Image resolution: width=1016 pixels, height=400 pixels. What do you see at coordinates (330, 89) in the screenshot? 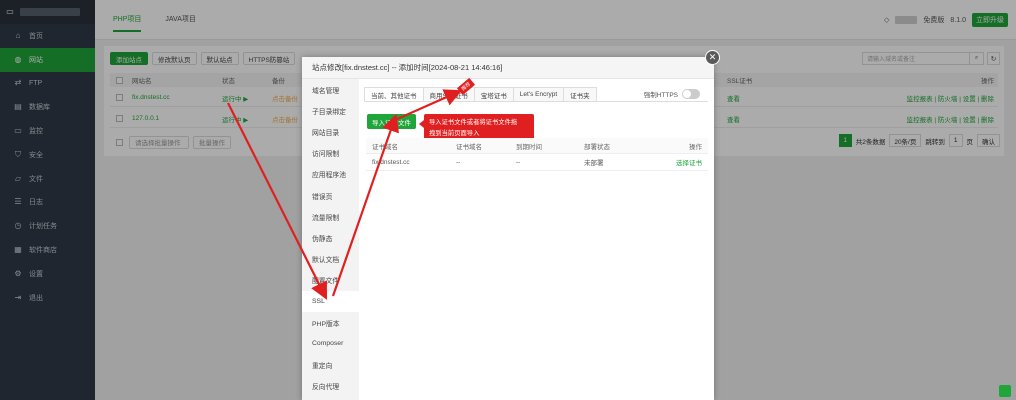
I see `modal-menu-item: 域名管理` at bounding box center [330, 89].